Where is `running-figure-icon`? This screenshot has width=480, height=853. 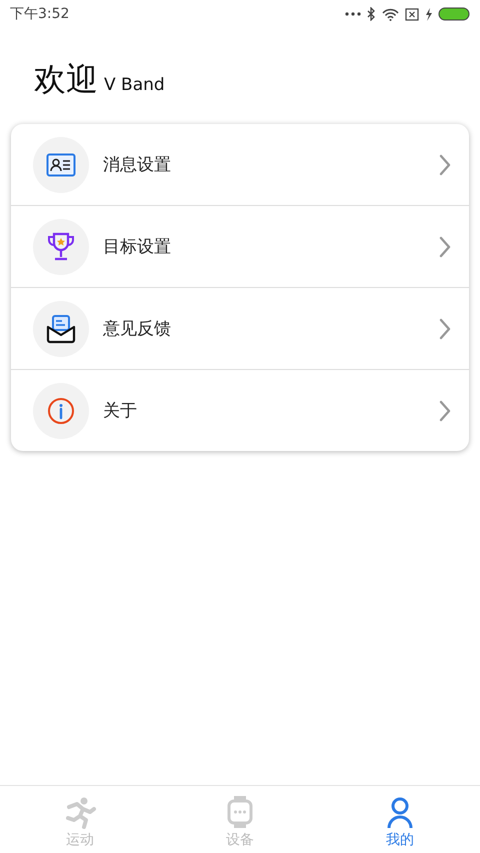
running-figure-icon is located at coordinates (80, 813).